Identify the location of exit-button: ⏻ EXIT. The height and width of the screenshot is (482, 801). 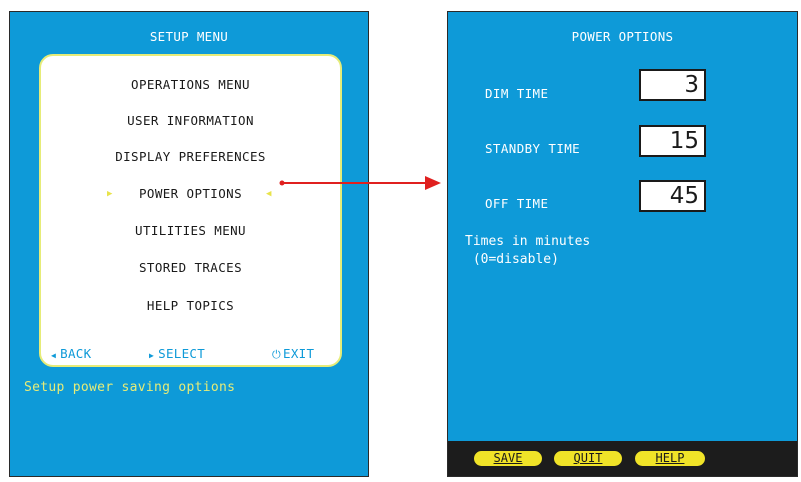
(293, 354).